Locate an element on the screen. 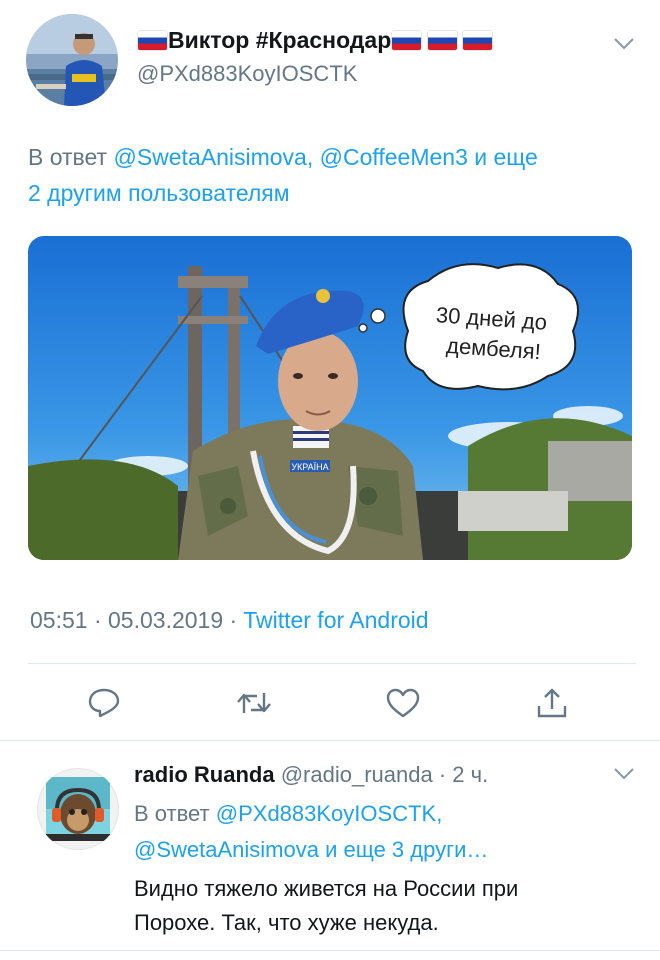 This screenshot has height=960, width=660. tweet-meta: 05:51 · 05.03.2019 · Twitter for Android is located at coordinates (229, 620).